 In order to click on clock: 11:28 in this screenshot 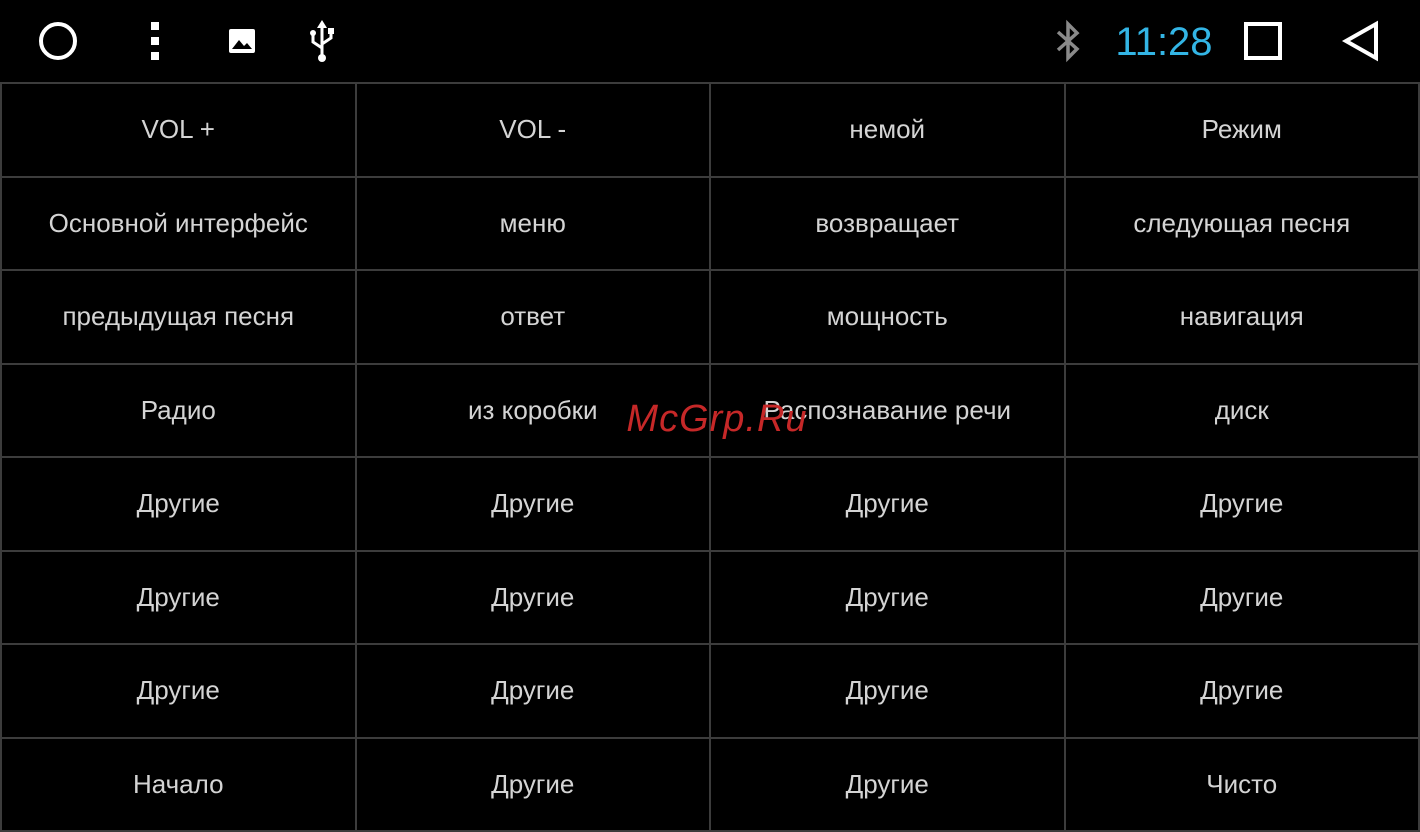, I will do `click(1164, 42)`.